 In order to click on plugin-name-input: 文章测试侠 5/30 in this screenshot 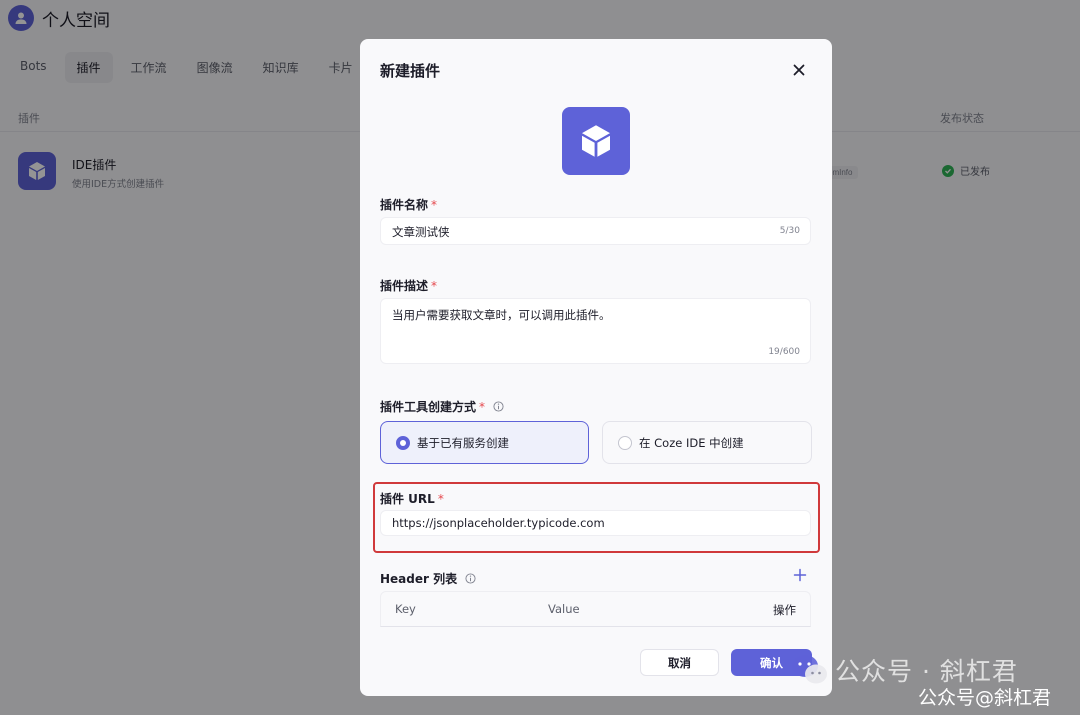, I will do `click(595, 231)`.